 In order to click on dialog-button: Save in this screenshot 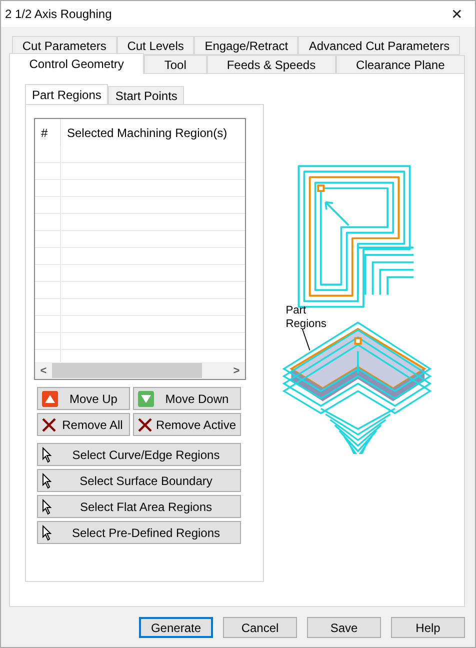, I will do `click(344, 627)`.